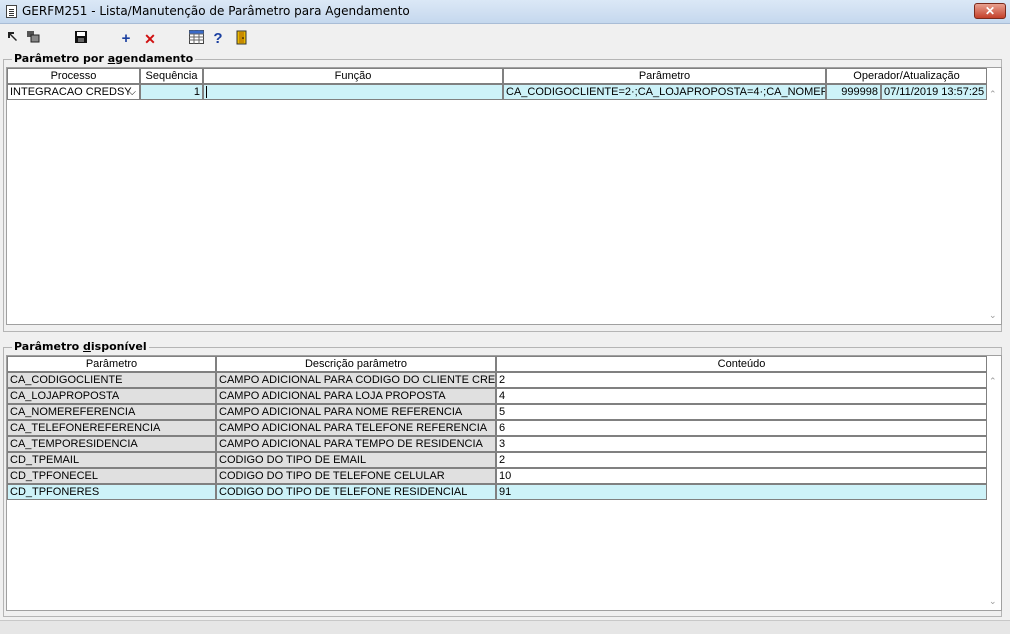 The image size is (1010, 634). Describe the element at coordinates (356, 476) in the screenshot. I see `table-row-descricao: CODIGO DO TIPO DE TELEFONE CELULAR` at that location.